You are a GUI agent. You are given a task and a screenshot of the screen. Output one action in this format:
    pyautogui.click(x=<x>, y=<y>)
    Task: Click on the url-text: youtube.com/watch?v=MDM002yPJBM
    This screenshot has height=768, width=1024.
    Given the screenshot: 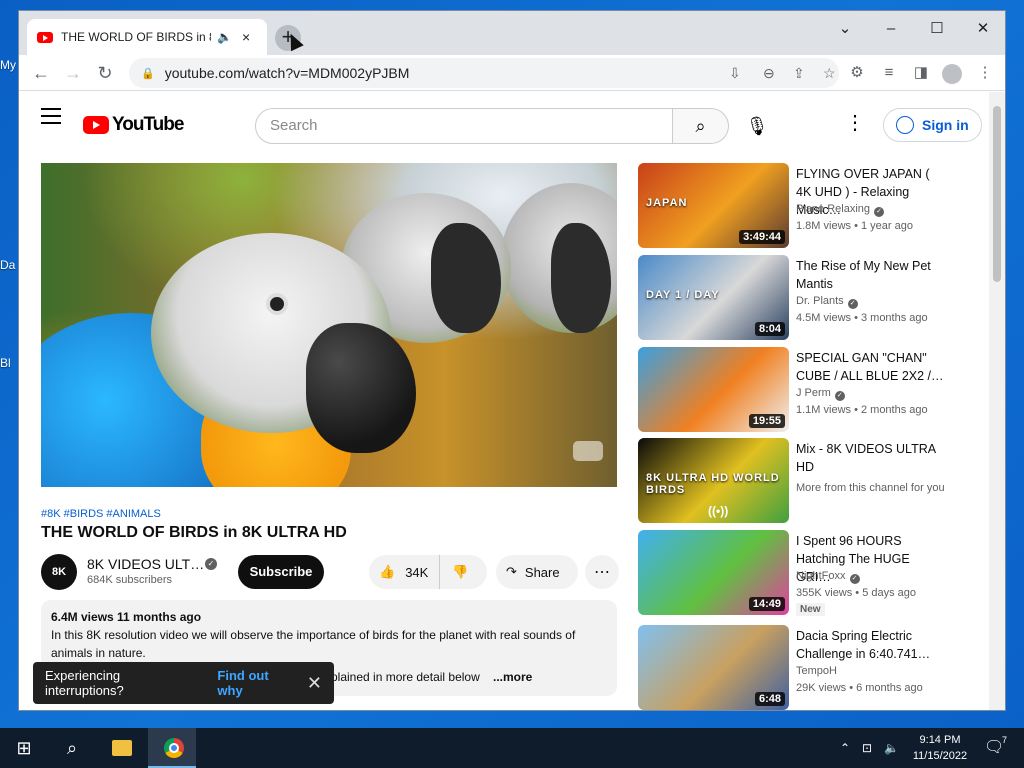 What is the action you would take?
    pyautogui.click(x=287, y=73)
    